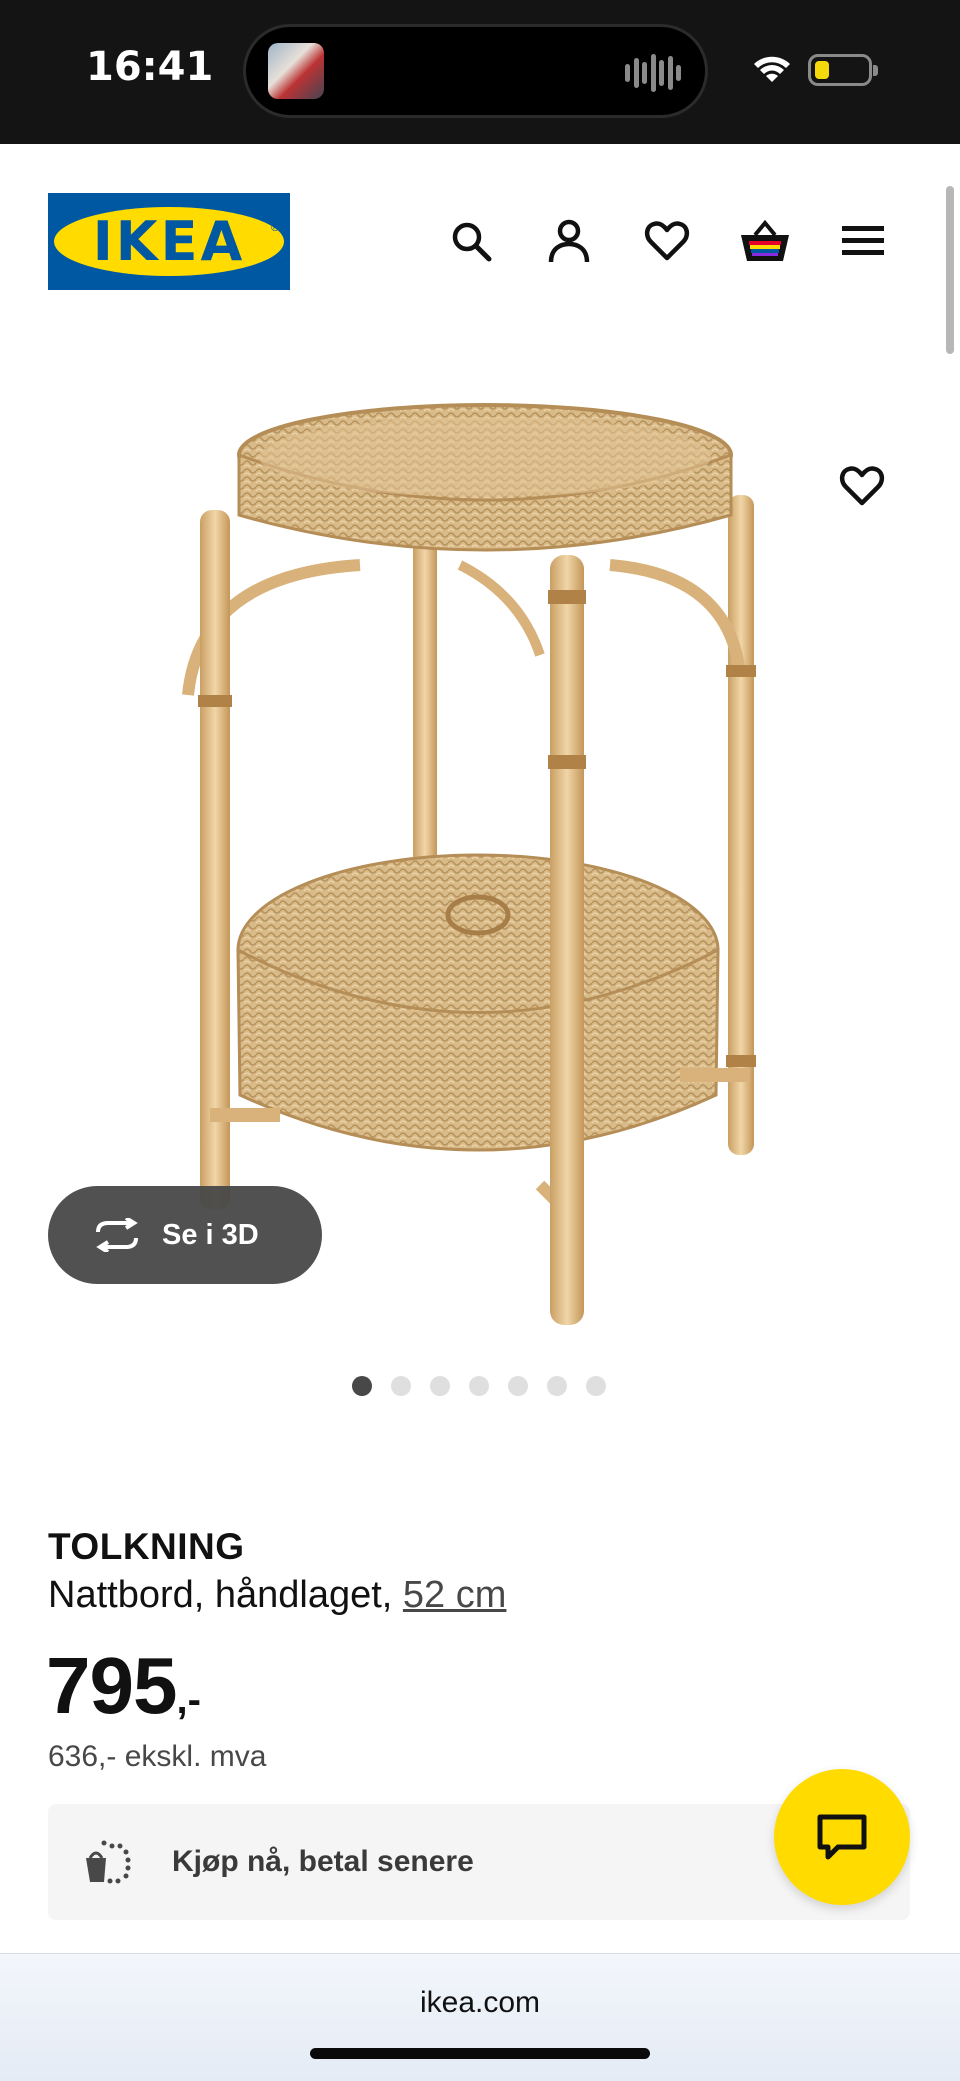 Image resolution: width=960 pixels, height=2081 pixels. I want to click on logo-text: IKEA, so click(169, 241).